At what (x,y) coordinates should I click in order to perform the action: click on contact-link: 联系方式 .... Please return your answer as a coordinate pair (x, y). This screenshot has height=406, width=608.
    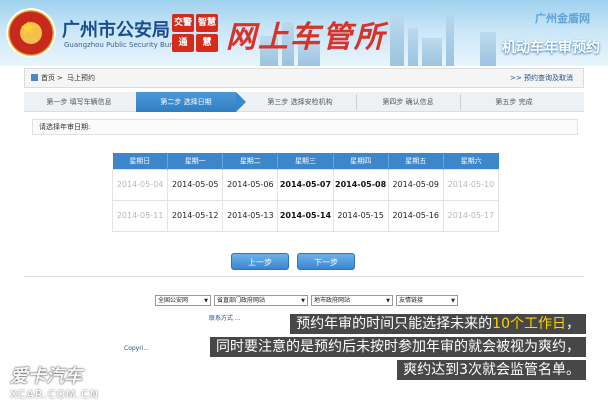
    Looking at the image, I should click on (225, 317).